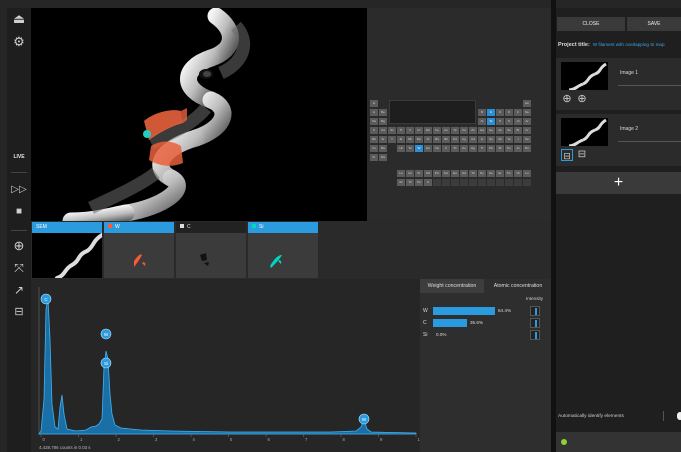 This screenshot has height=452, width=681. What do you see at coordinates (509, 173) in the screenshot?
I see `pt-element: Tm` at bounding box center [509, 173].